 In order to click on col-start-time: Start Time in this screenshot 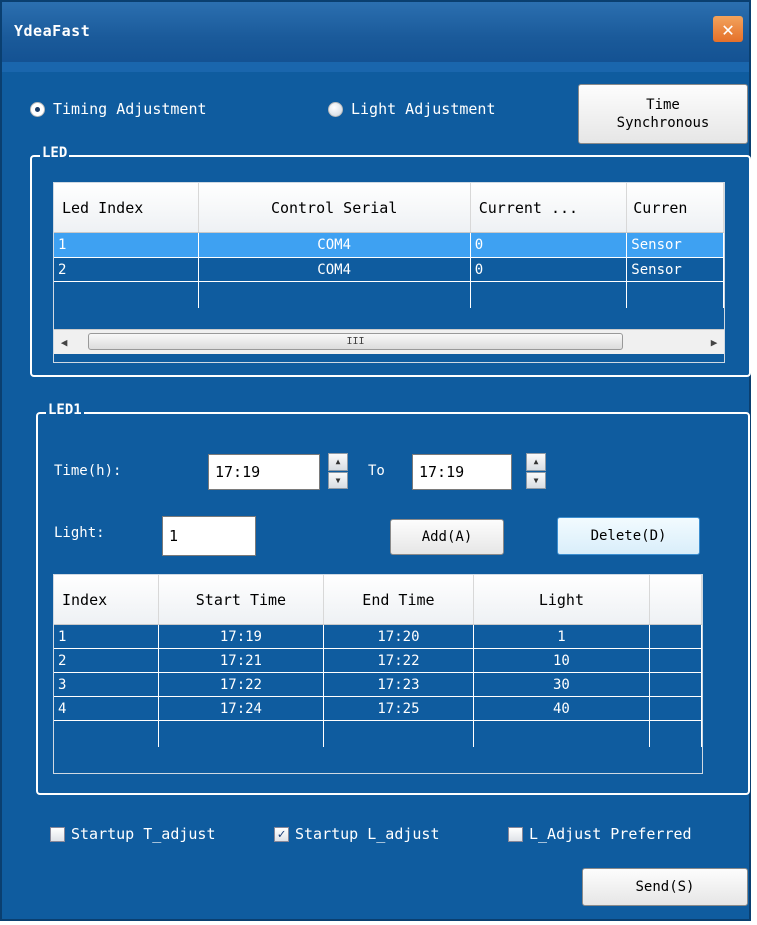, I will do `click(242, 599)`.